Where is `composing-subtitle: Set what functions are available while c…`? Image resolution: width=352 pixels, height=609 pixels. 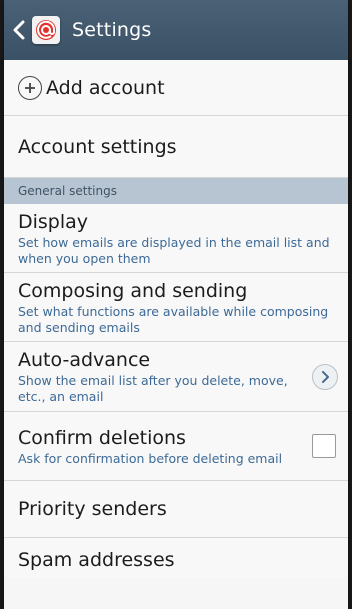
composing-subtitle: Set what functions are available while c… is located at coordinates (173, 319).